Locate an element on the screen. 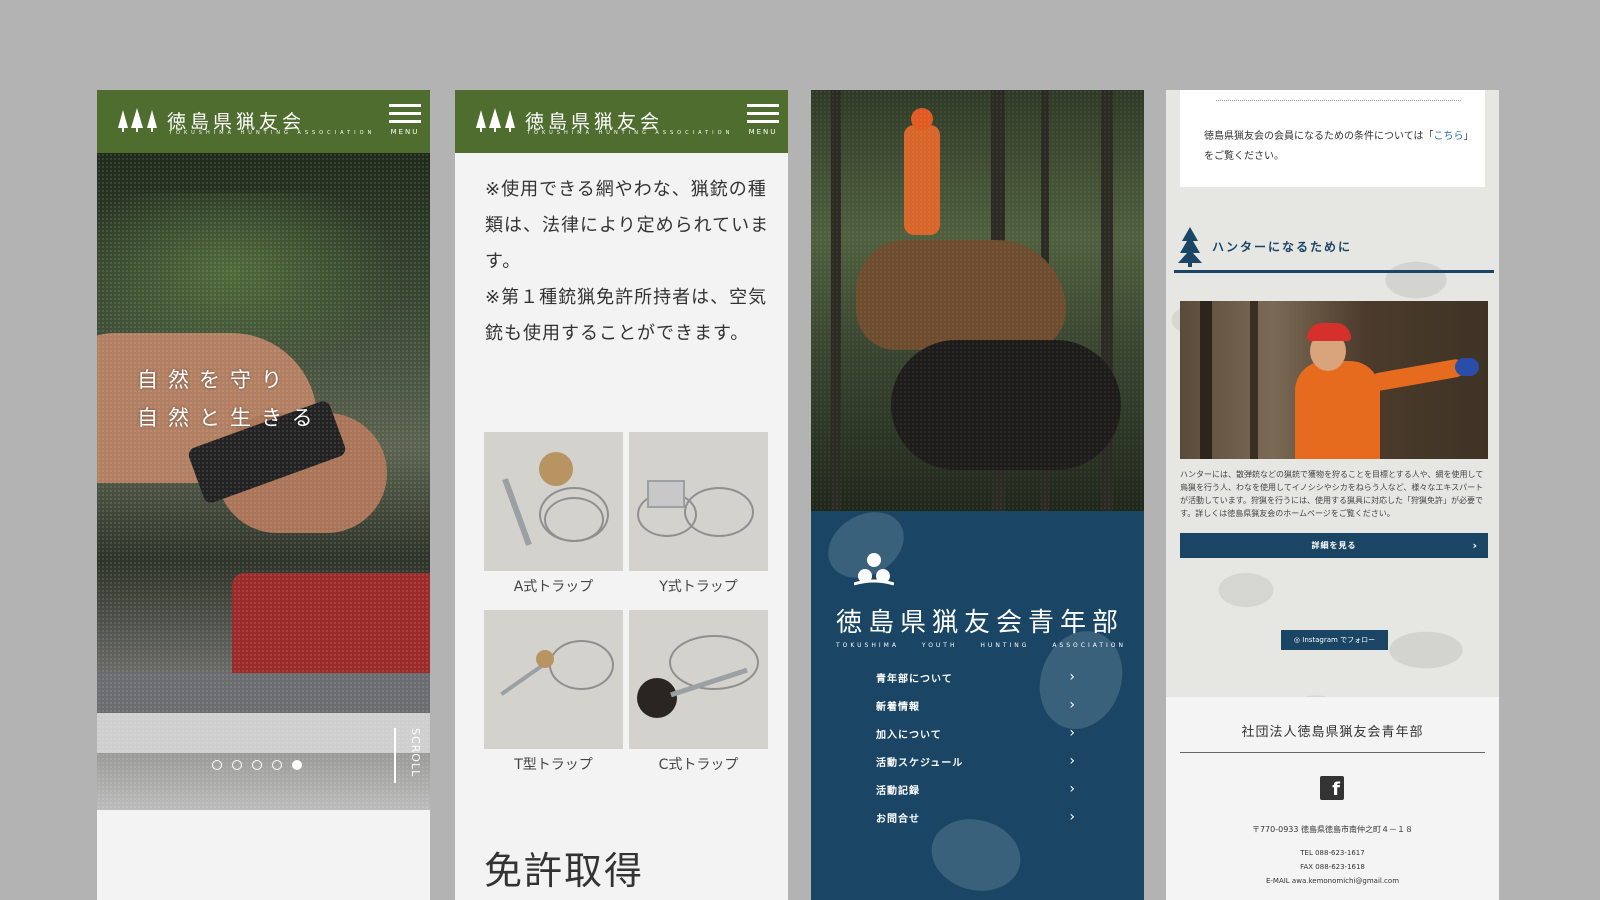 This screenshot has height=900, width=1600. youth-subtitle: TOKUSHIMA YOUTH HUNTING ASSOCIATION is located at coordinates (981, 645).